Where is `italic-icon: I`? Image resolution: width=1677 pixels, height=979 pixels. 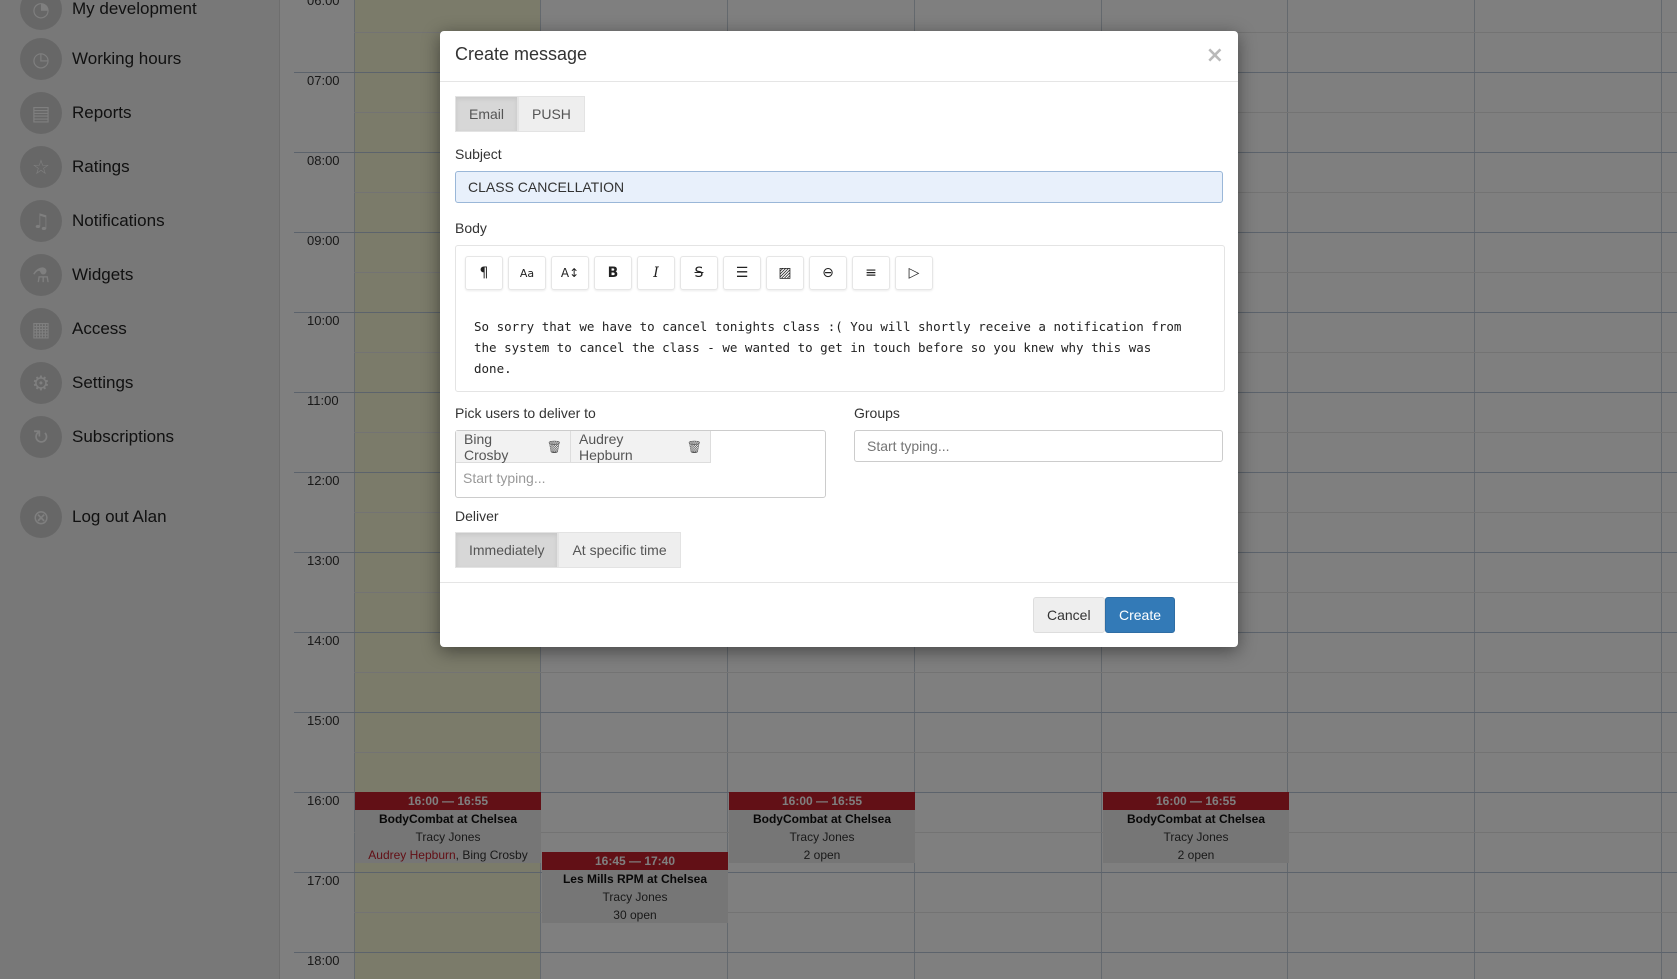 italic-icon: I is located at coordinates (656, 273).